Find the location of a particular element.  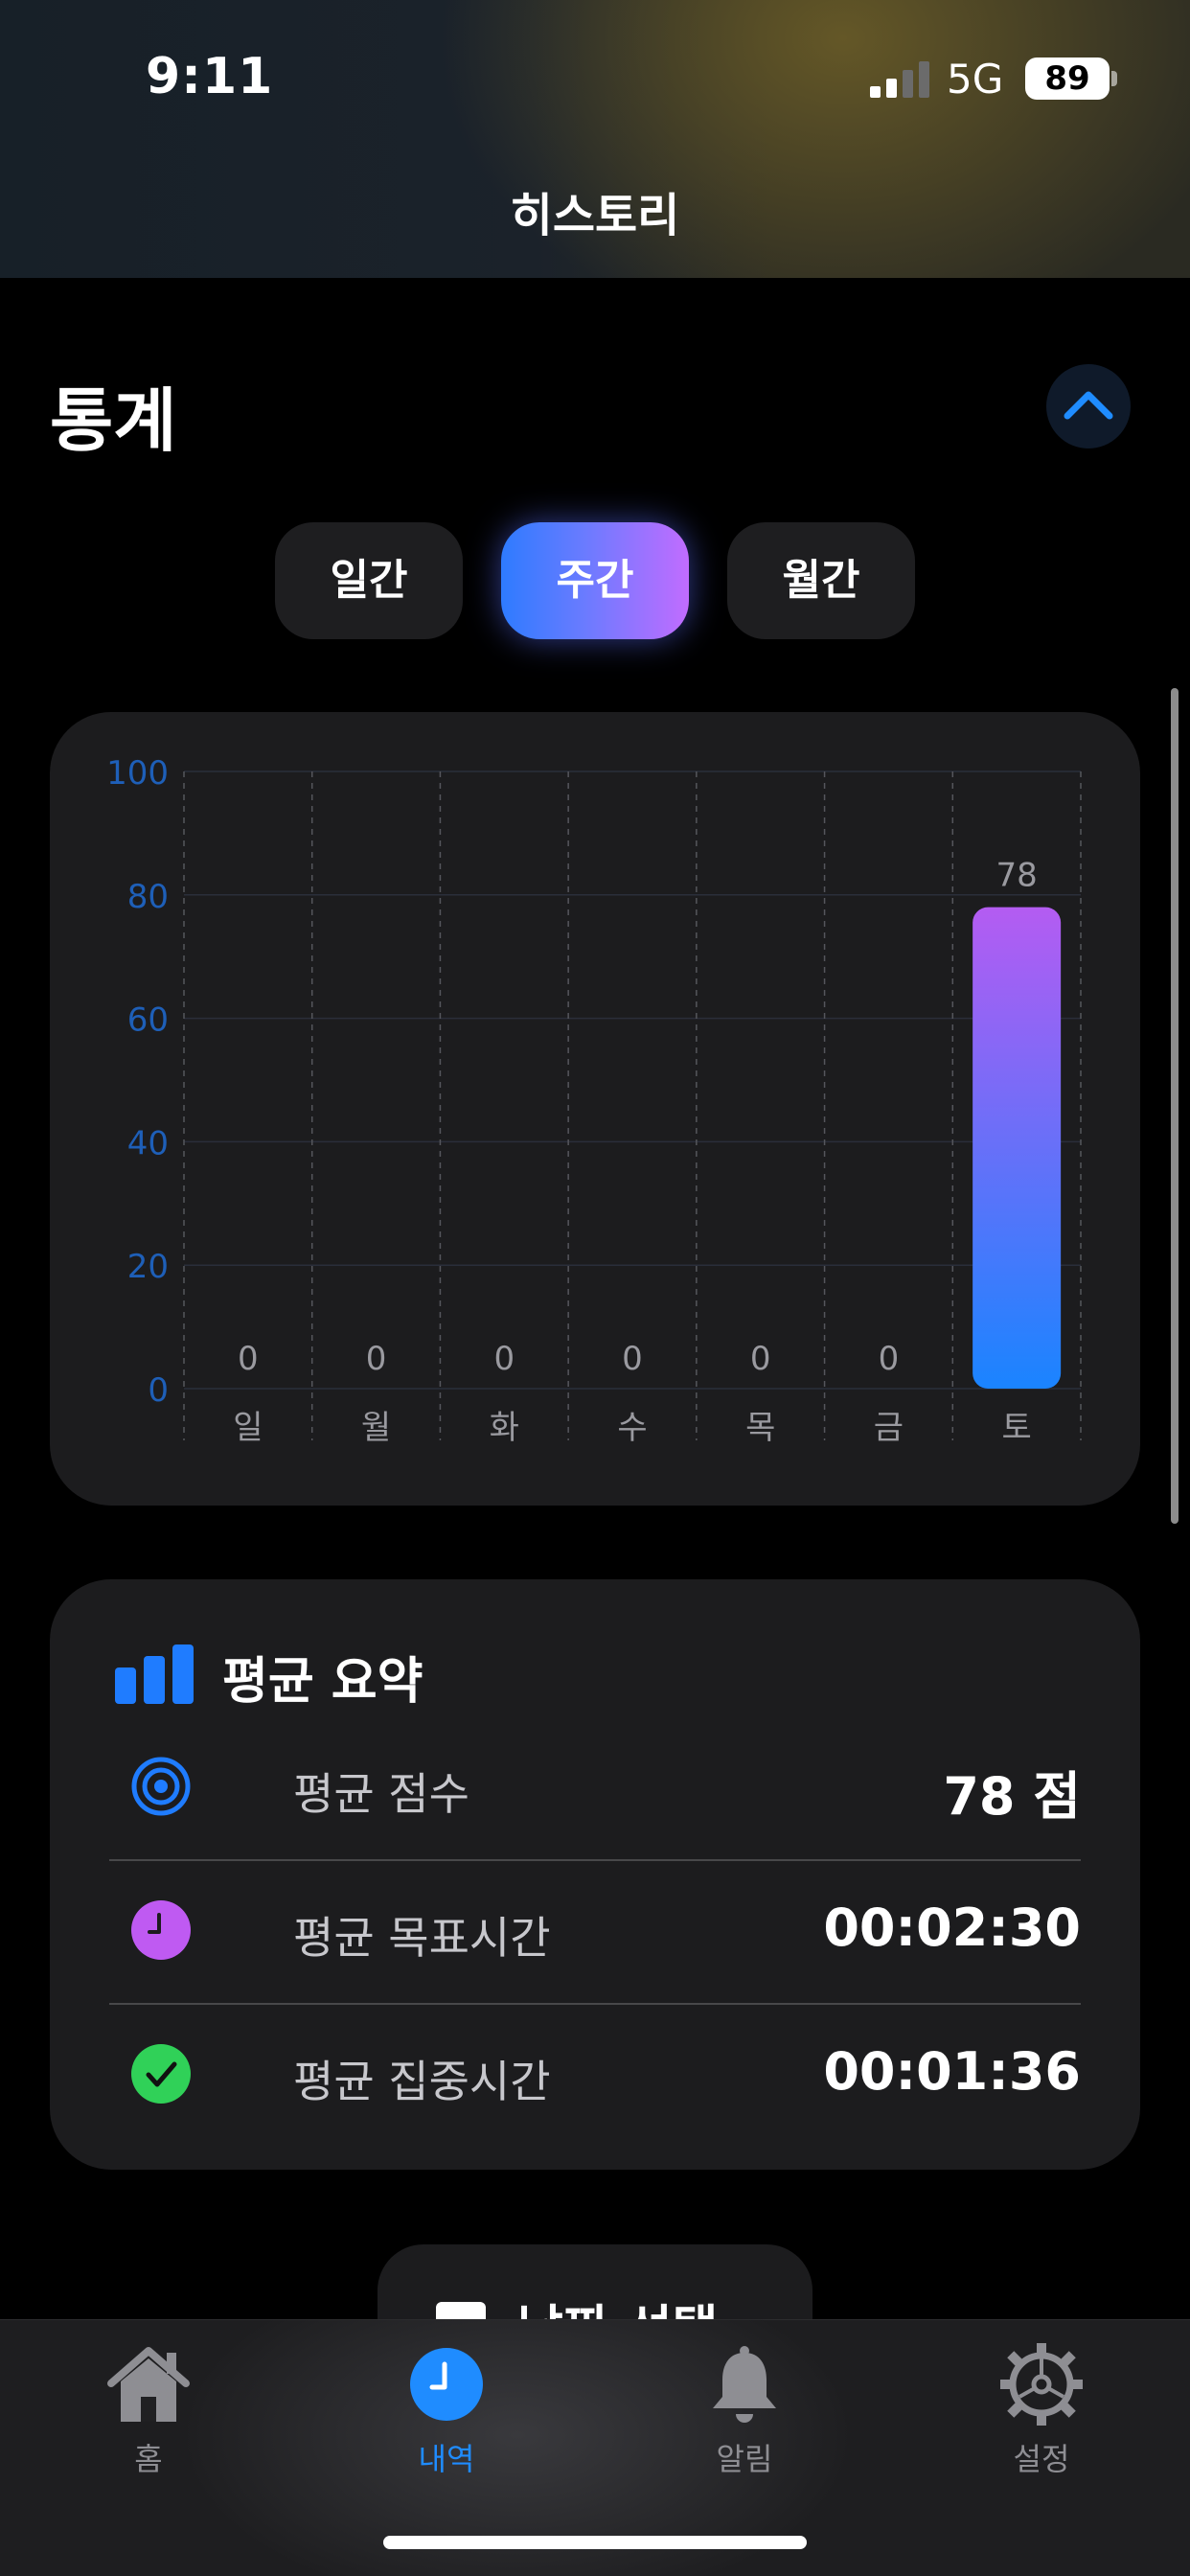

bell-icon is located at coordinates (745, 2384).